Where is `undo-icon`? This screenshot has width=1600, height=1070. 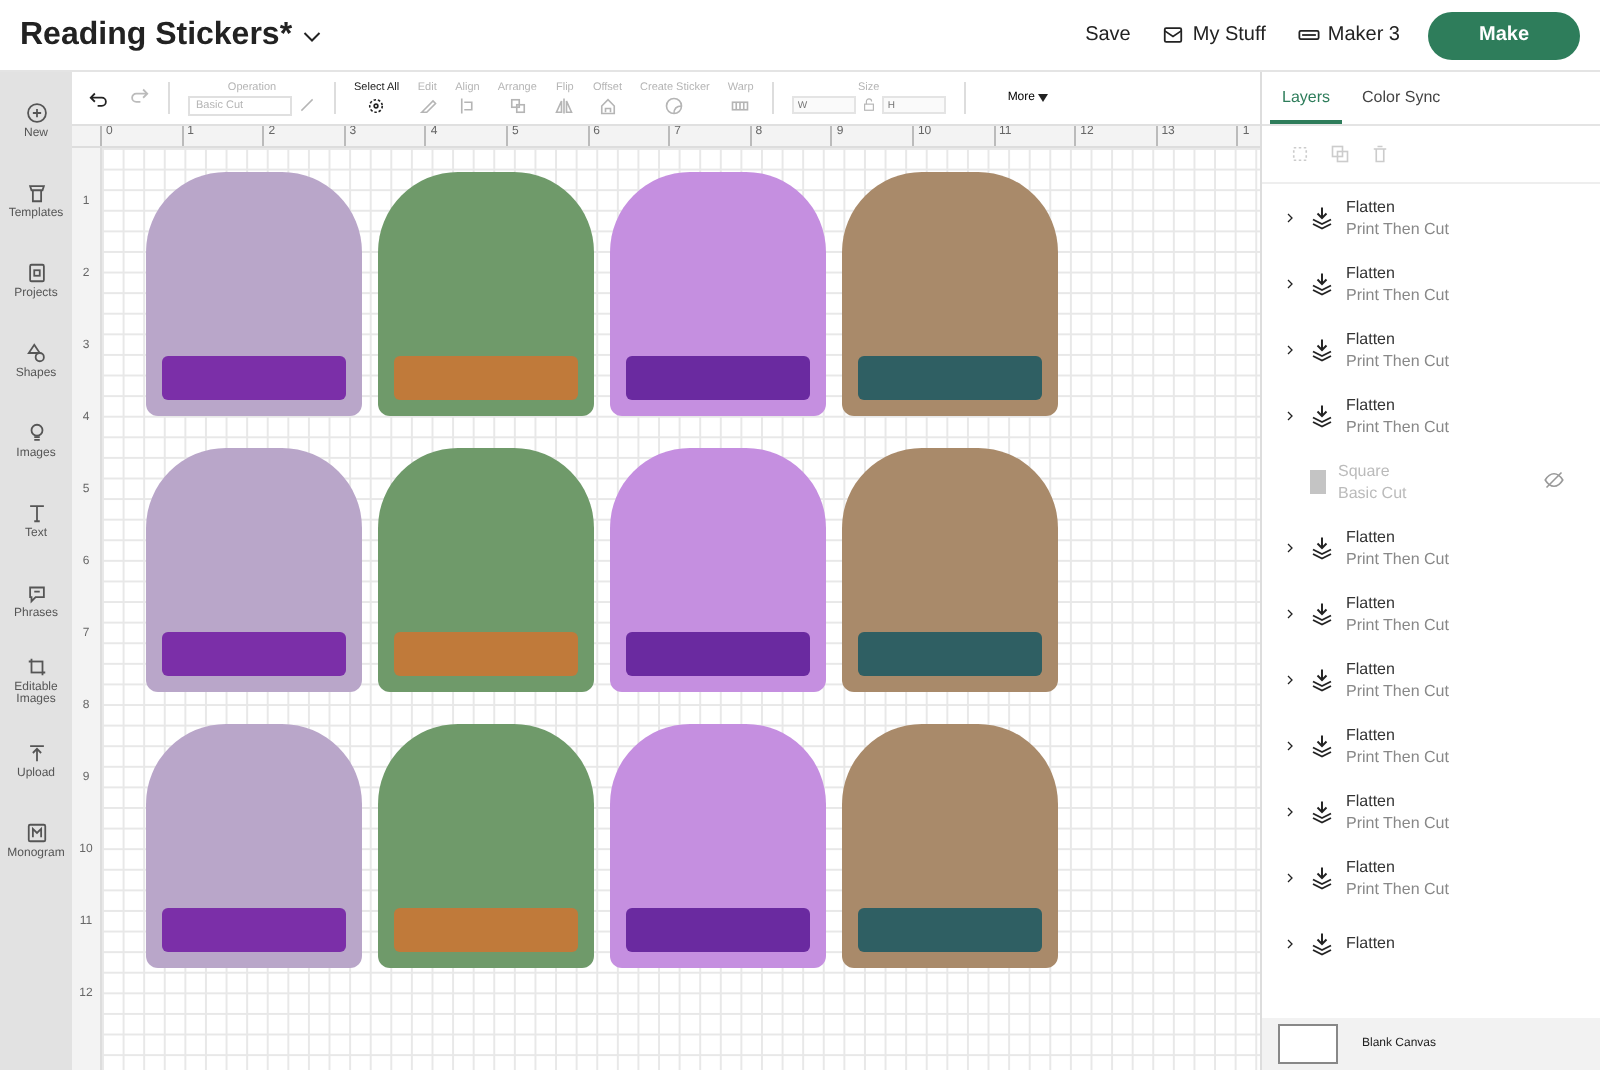 undo-icon is located at coordinates (99, 98).